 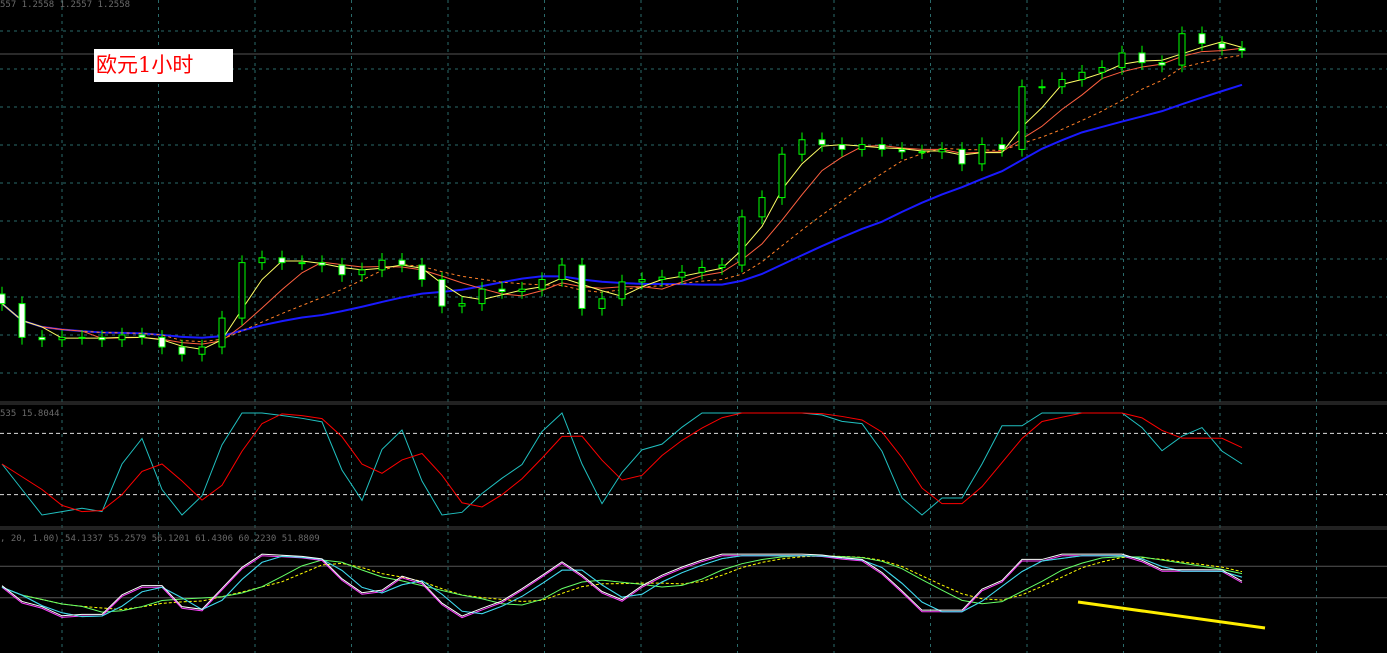 I want to click on osc-magenta-line, so click(x=622, y=587).